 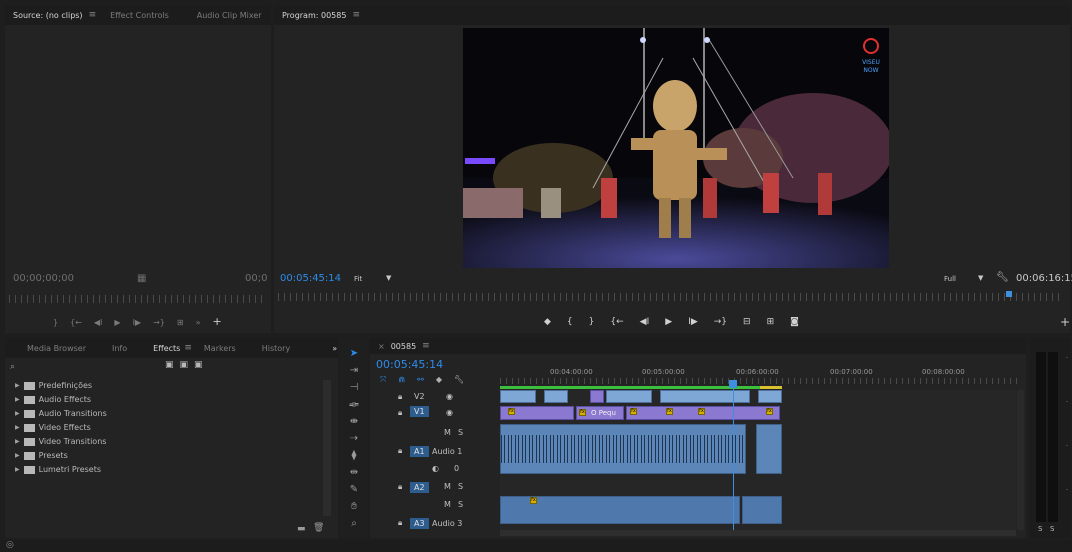 What do you see at coordinates (41, 455) in the screenshot?
I see `effects-item-presets: ▶ Presets` at bounding box center [41, 455].